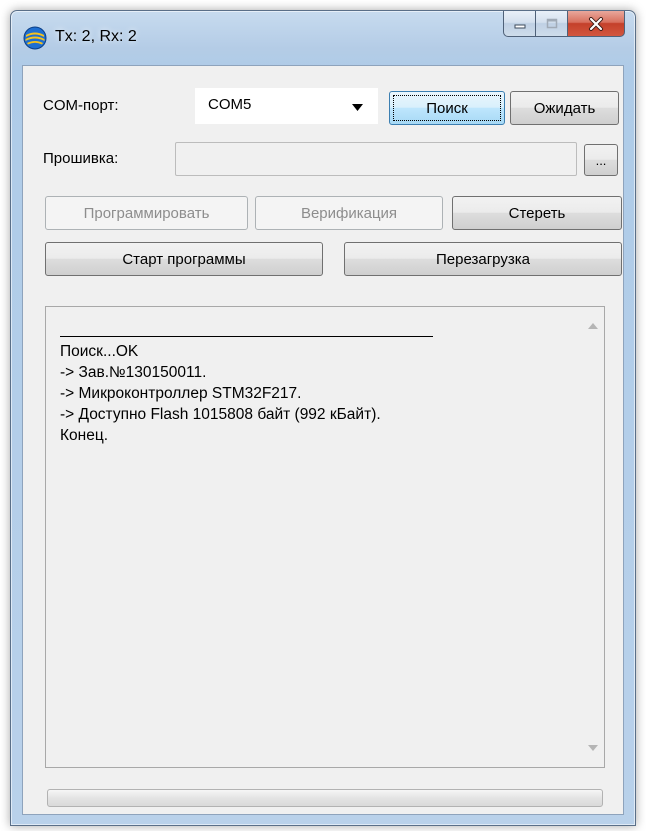  What do you see at coordinates (184, 259) in the screenshot?
I see `start-program-button: Старт программы` at bounding box center [184, 259].